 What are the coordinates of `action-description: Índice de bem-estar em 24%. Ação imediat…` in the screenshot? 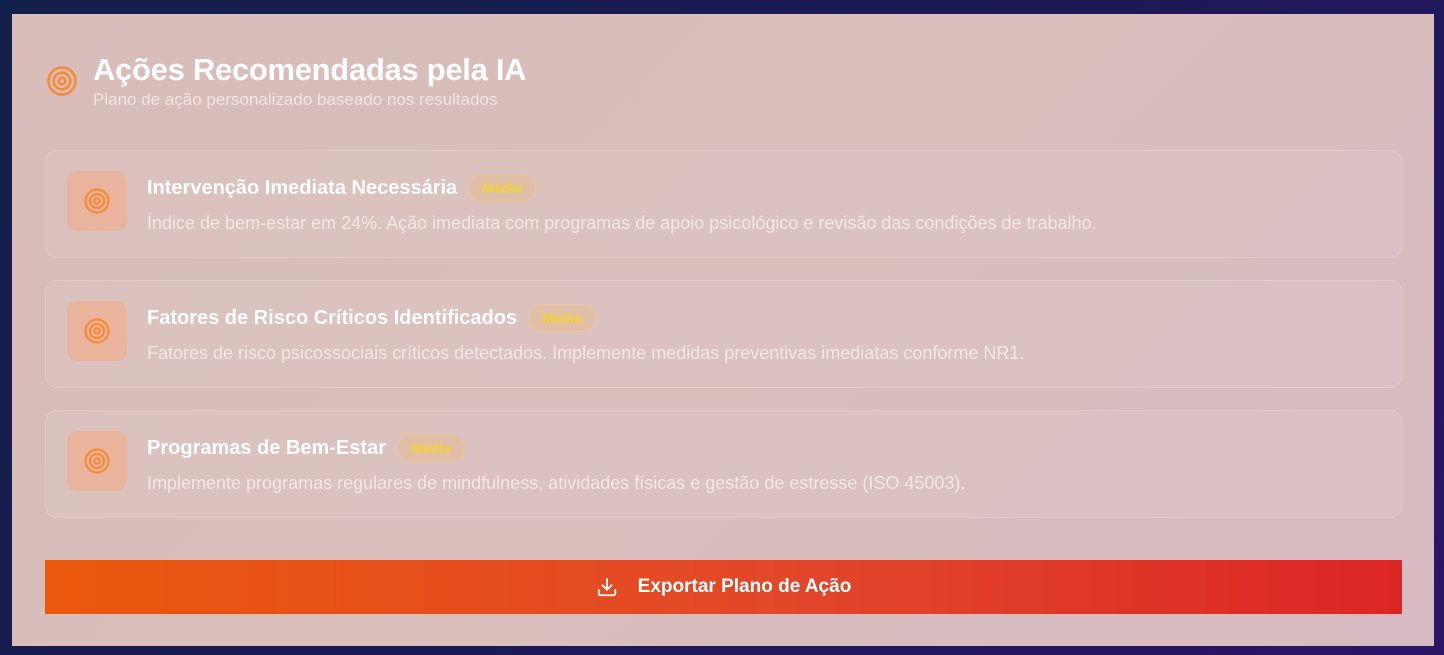 It's located at (622, 223).